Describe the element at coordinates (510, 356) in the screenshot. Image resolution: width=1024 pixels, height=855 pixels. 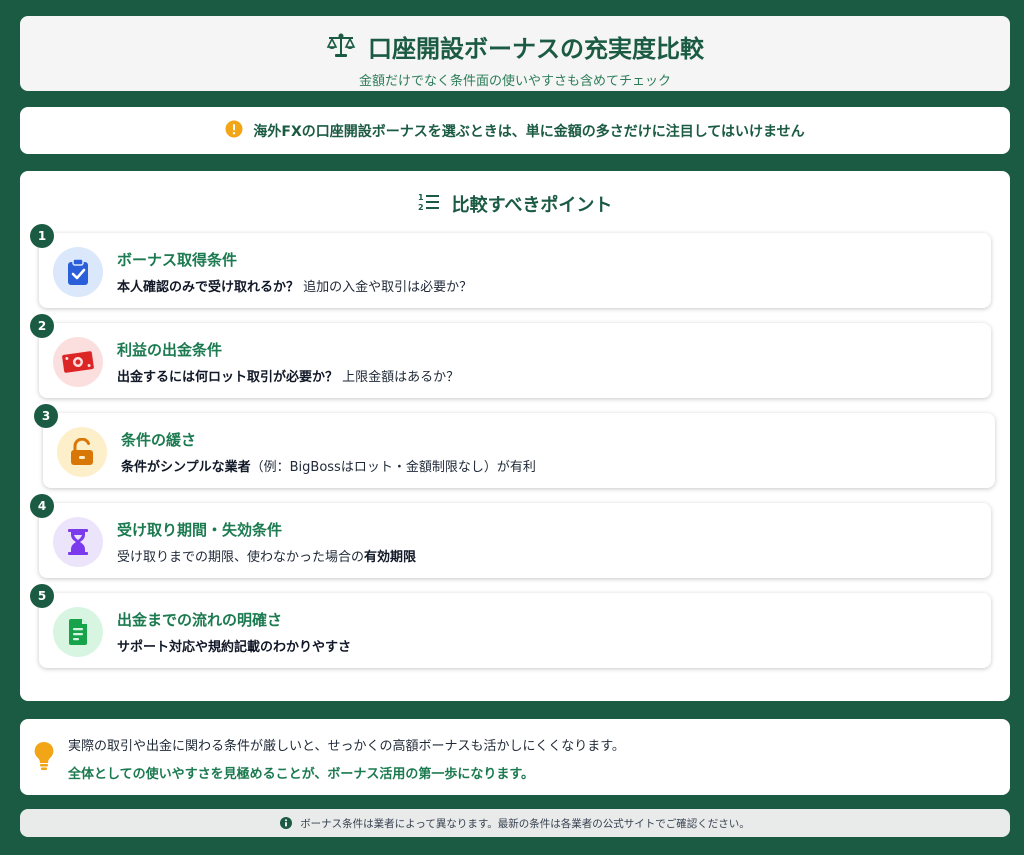
I see `point-card-withdrawal: 2 利益の出金条件 出金するには何ロット取引が必要か？ 上限金額はあるか？` at that location.